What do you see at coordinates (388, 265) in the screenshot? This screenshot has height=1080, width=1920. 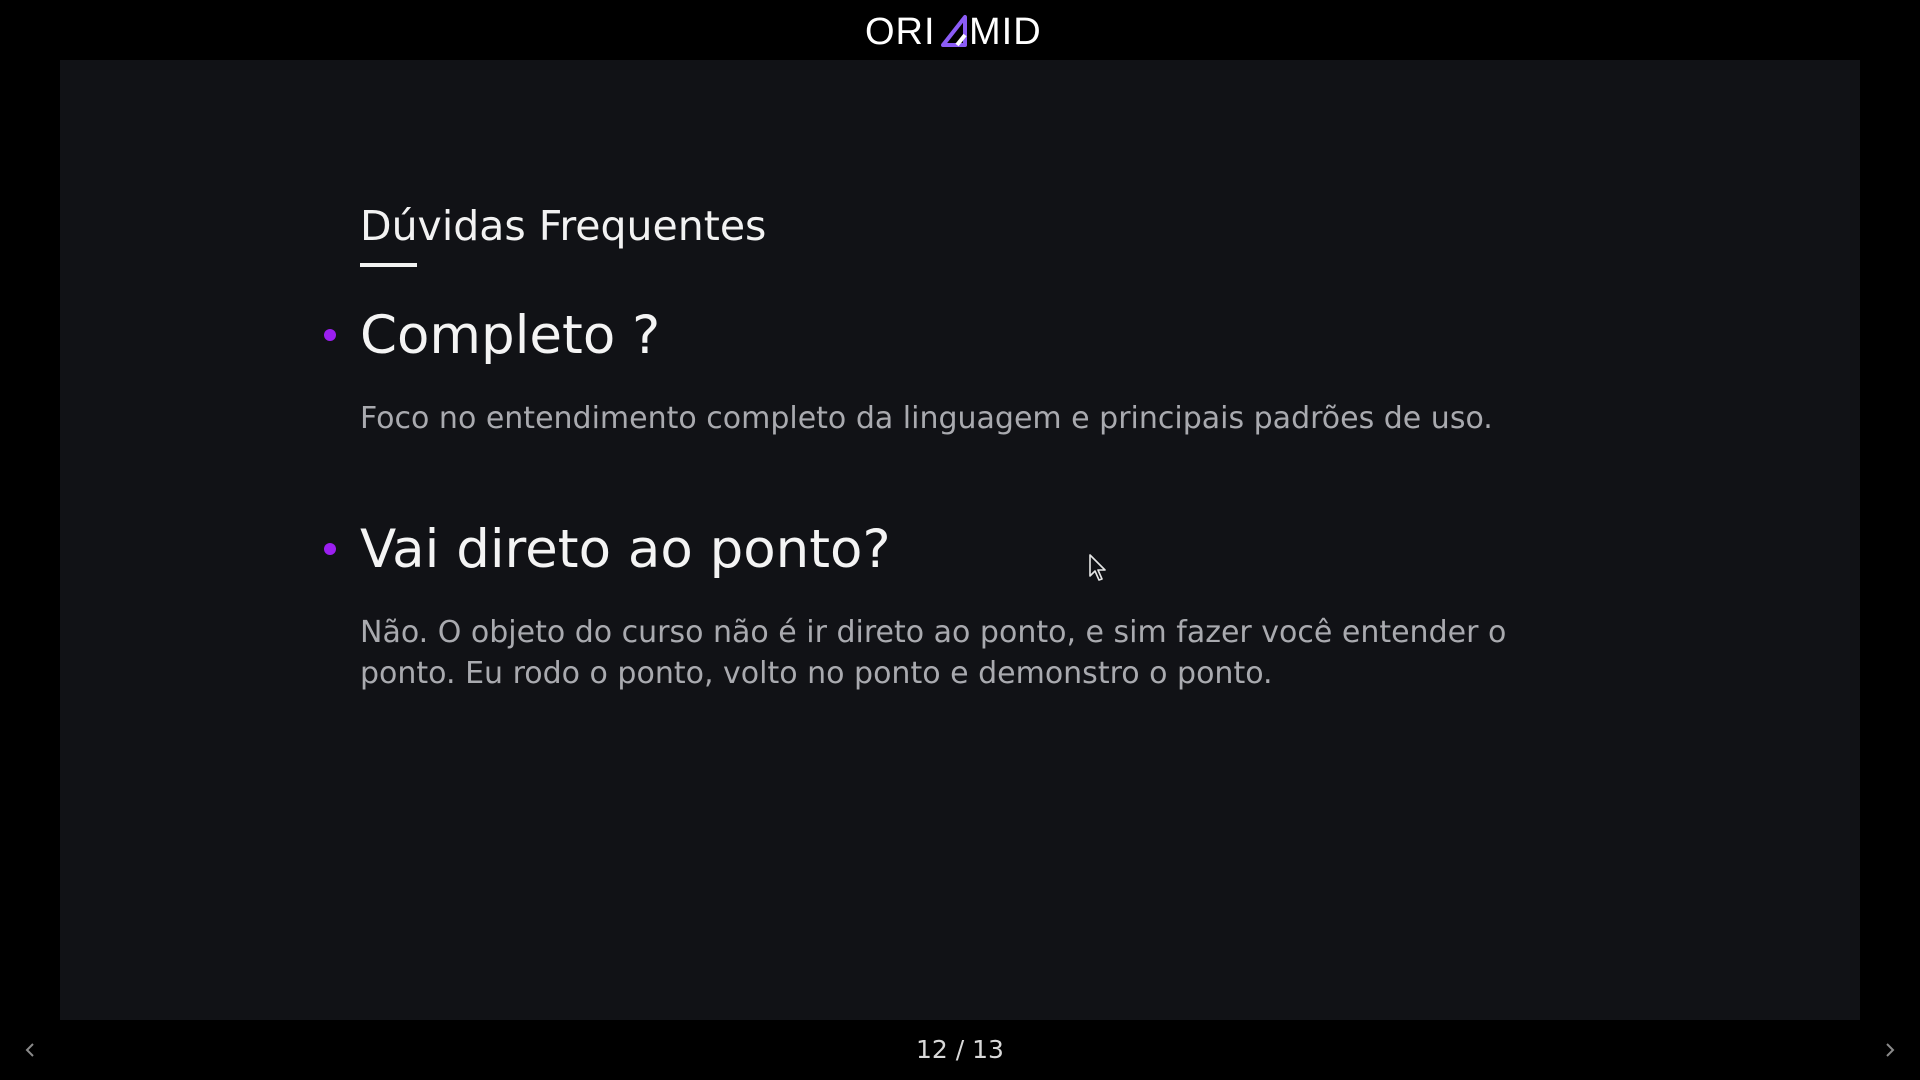 I see `title-underline` at bounding box center [388, 265].